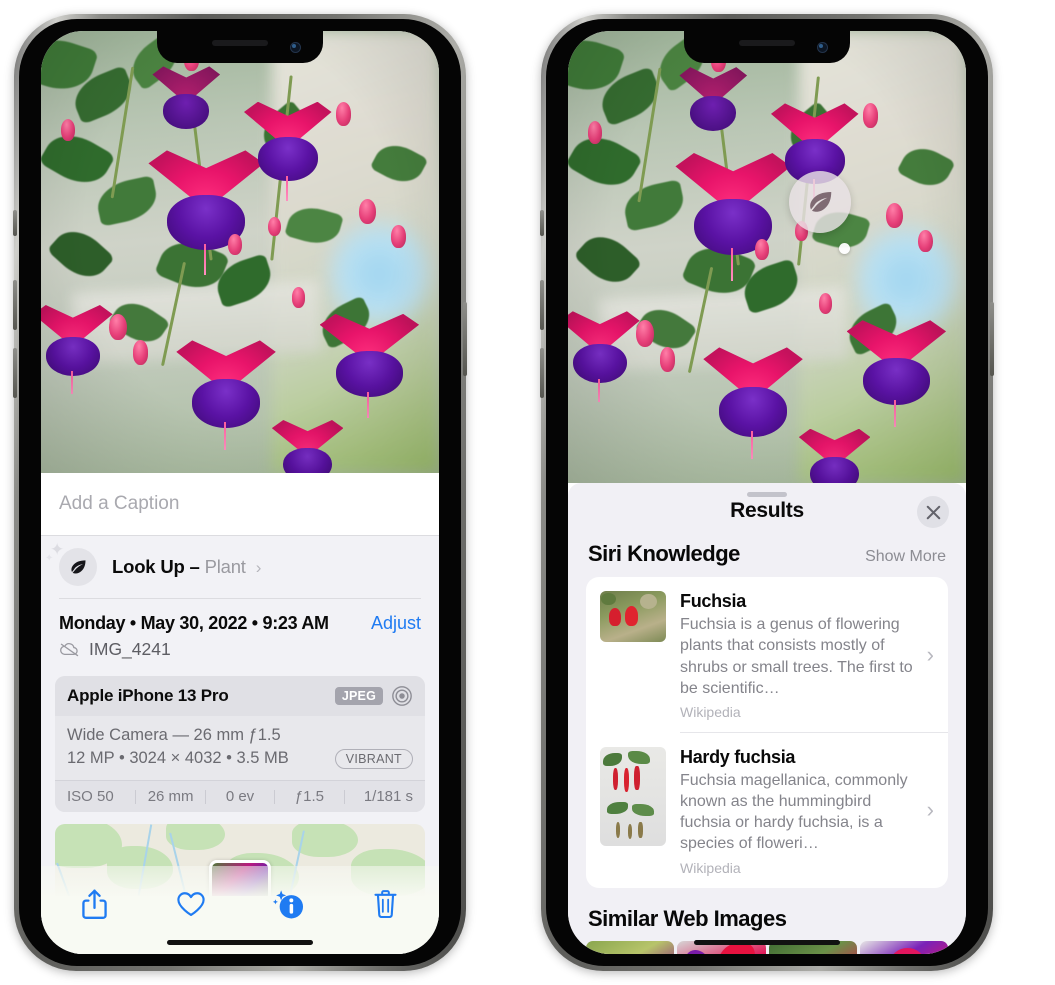 This screenshot has width=1055, height=985. I want to click on results-header: Results, so click(767, 511).